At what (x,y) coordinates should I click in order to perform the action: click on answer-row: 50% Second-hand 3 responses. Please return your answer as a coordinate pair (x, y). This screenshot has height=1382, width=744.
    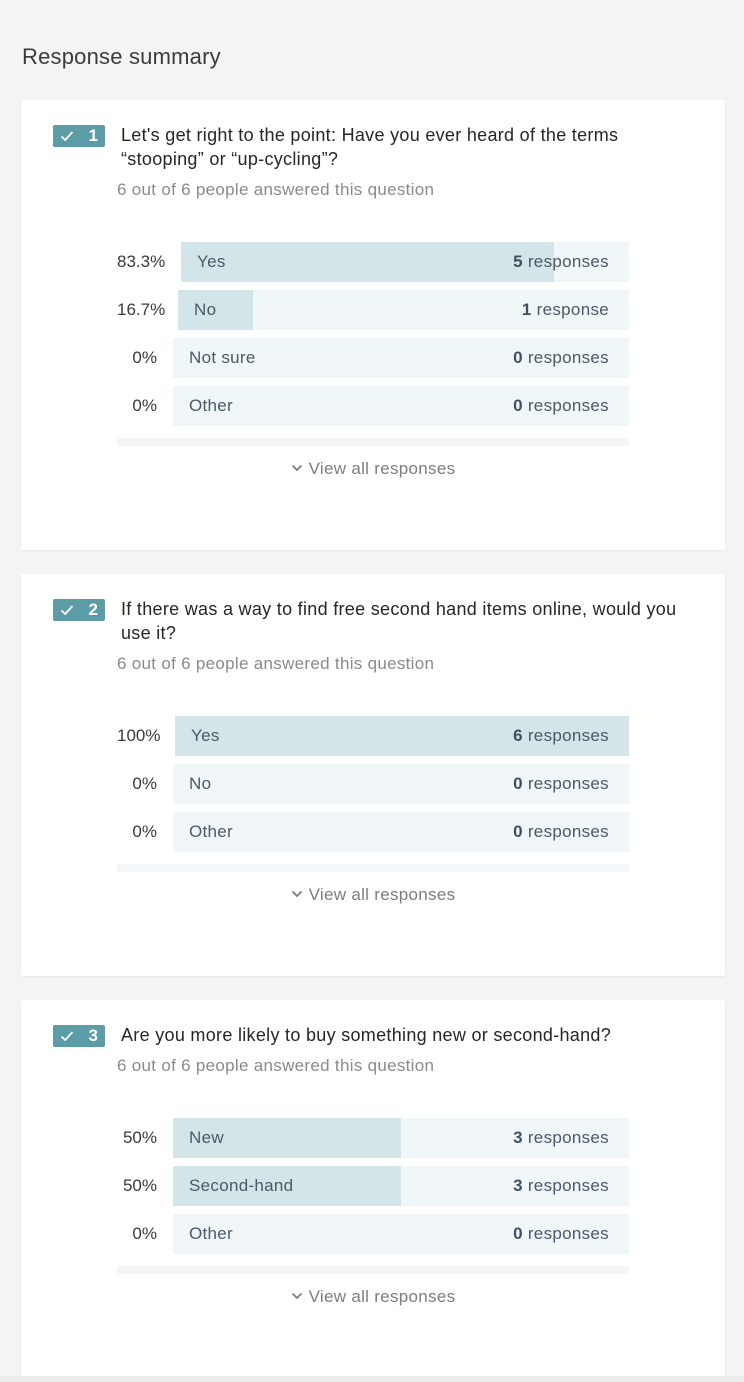
    Looking at the image, I should click on (373, 1186).